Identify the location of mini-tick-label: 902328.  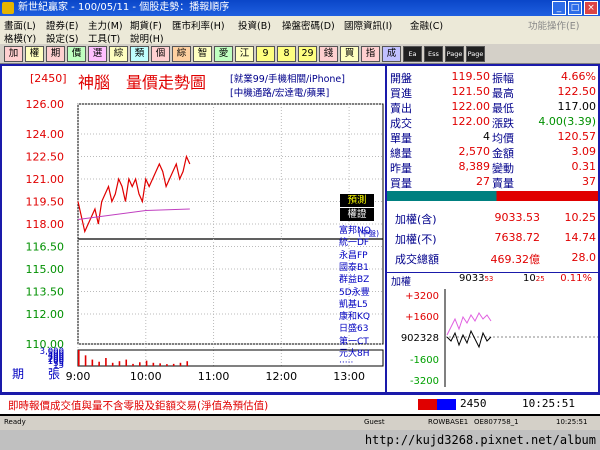
(420, 338).